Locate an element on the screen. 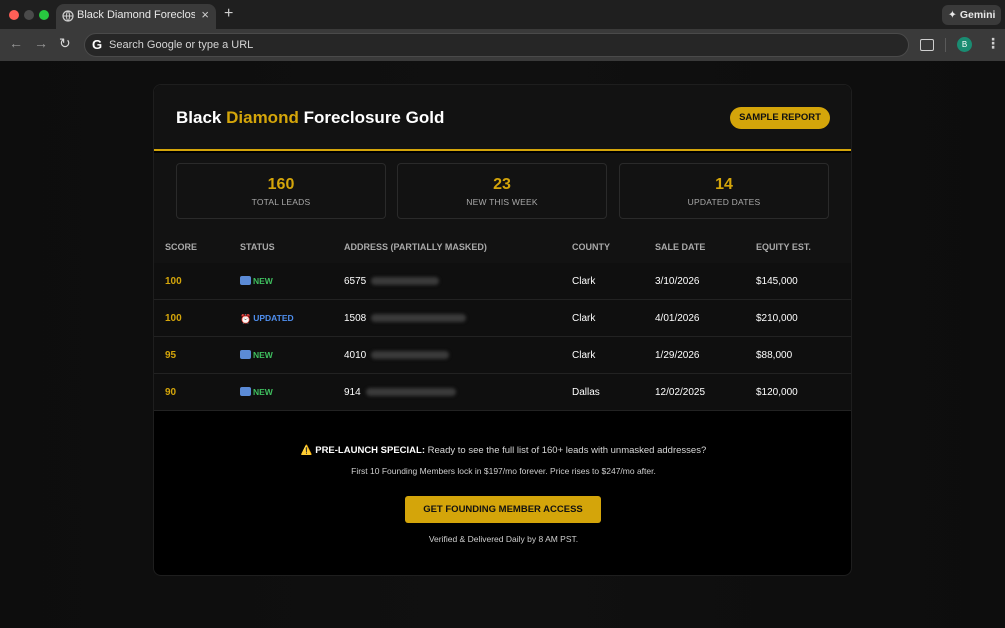 The width and height of the screenshot is (1005, 628). brand-part-1: Black is located at coordinates (199, 117).